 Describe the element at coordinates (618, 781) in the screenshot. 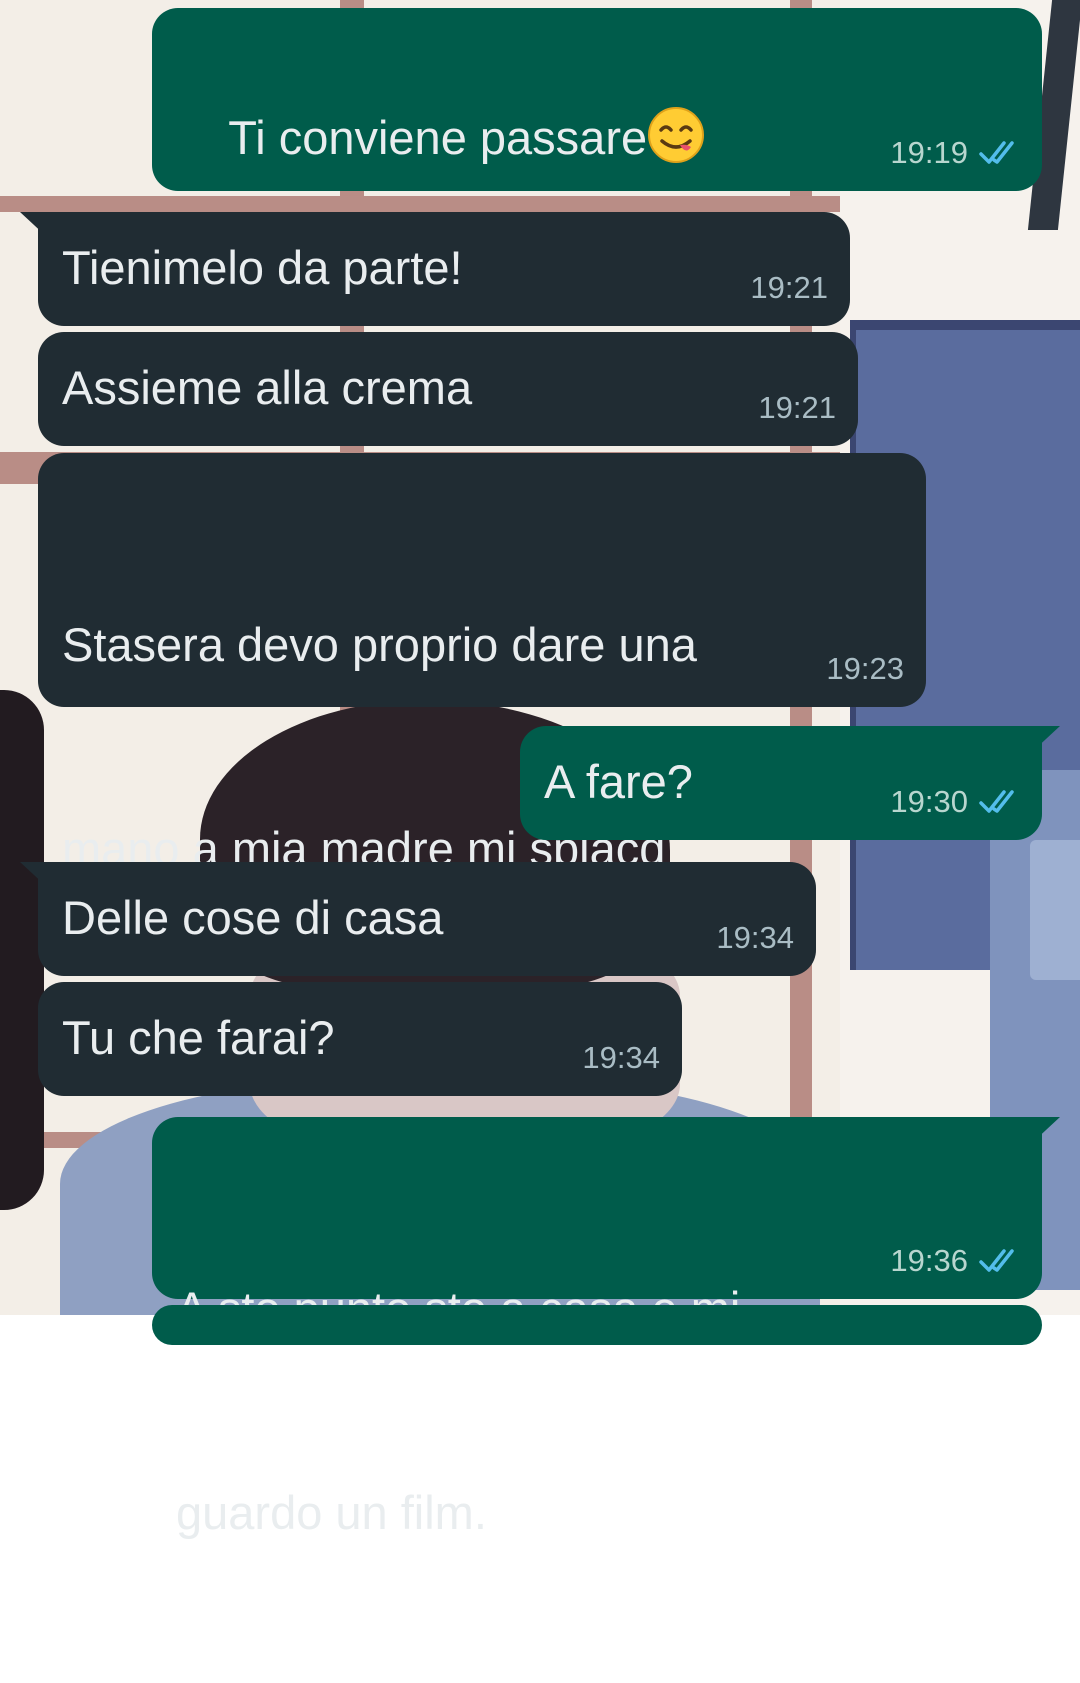

I see `message-text: A fare?` at that location.